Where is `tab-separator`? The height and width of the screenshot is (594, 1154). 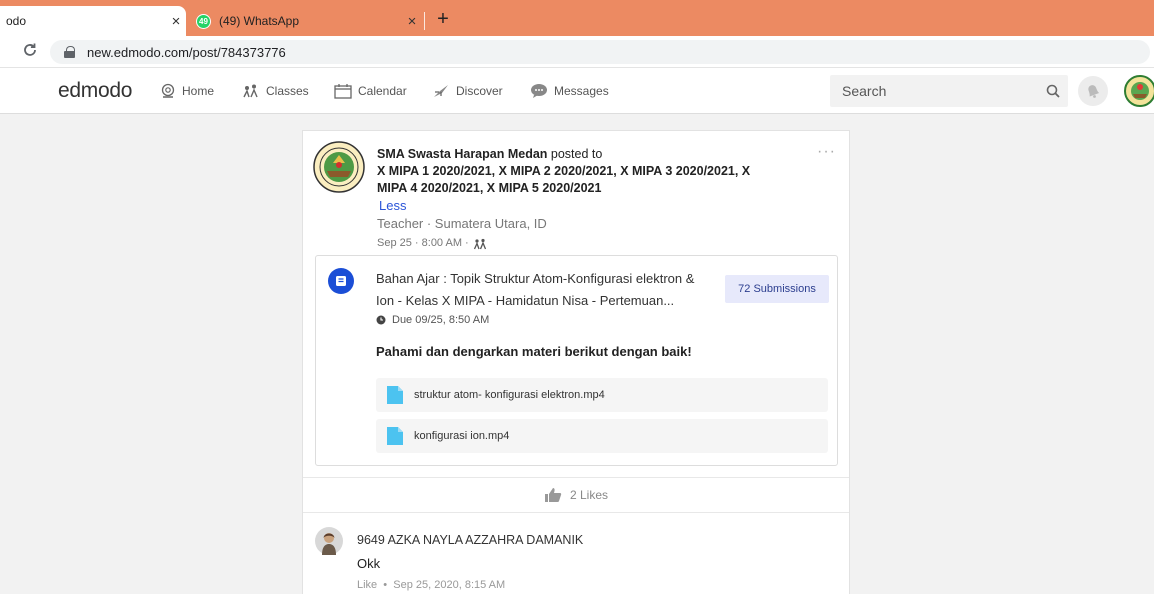 tab-separator is located at coordinates (424, 21).